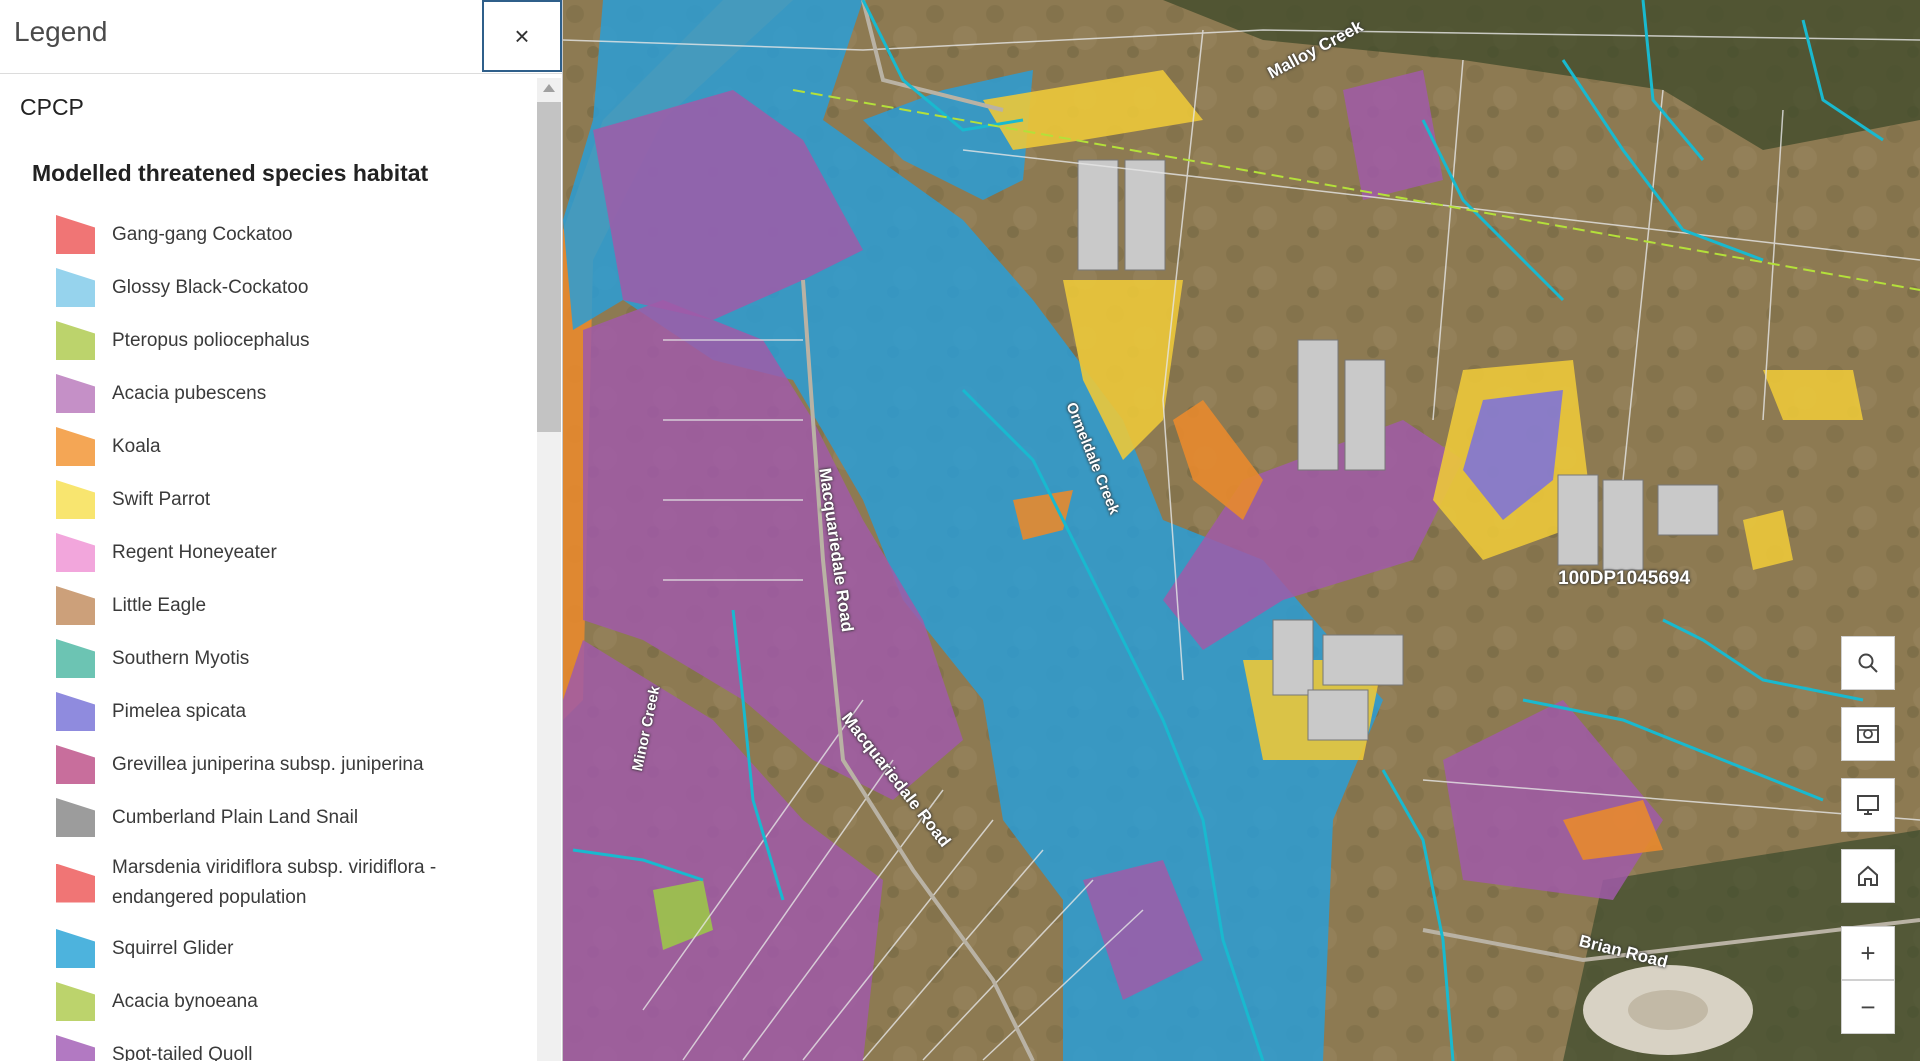  Describe the element at coordinates (230, 173) in the screenshot. I see `group-title: Modelled threatened species habitat` at that location.